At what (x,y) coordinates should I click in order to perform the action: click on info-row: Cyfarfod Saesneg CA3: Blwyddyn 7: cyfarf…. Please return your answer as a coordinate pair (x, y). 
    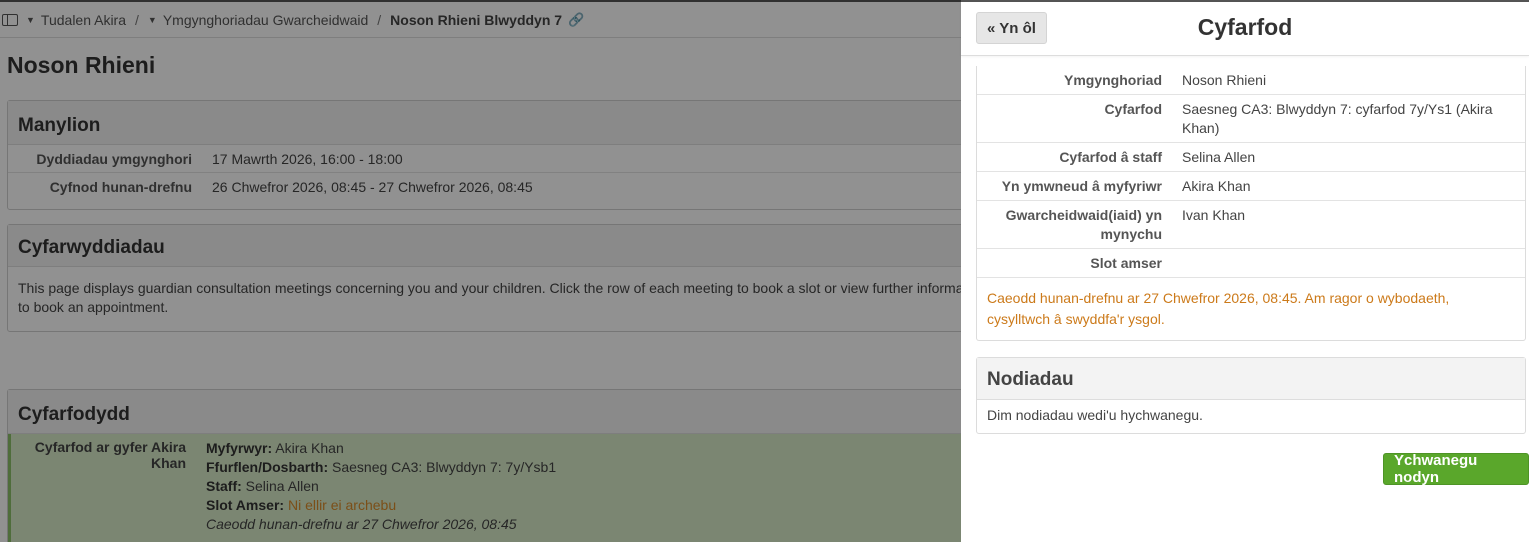
    Looking at the image, I should click on (1251, 119).